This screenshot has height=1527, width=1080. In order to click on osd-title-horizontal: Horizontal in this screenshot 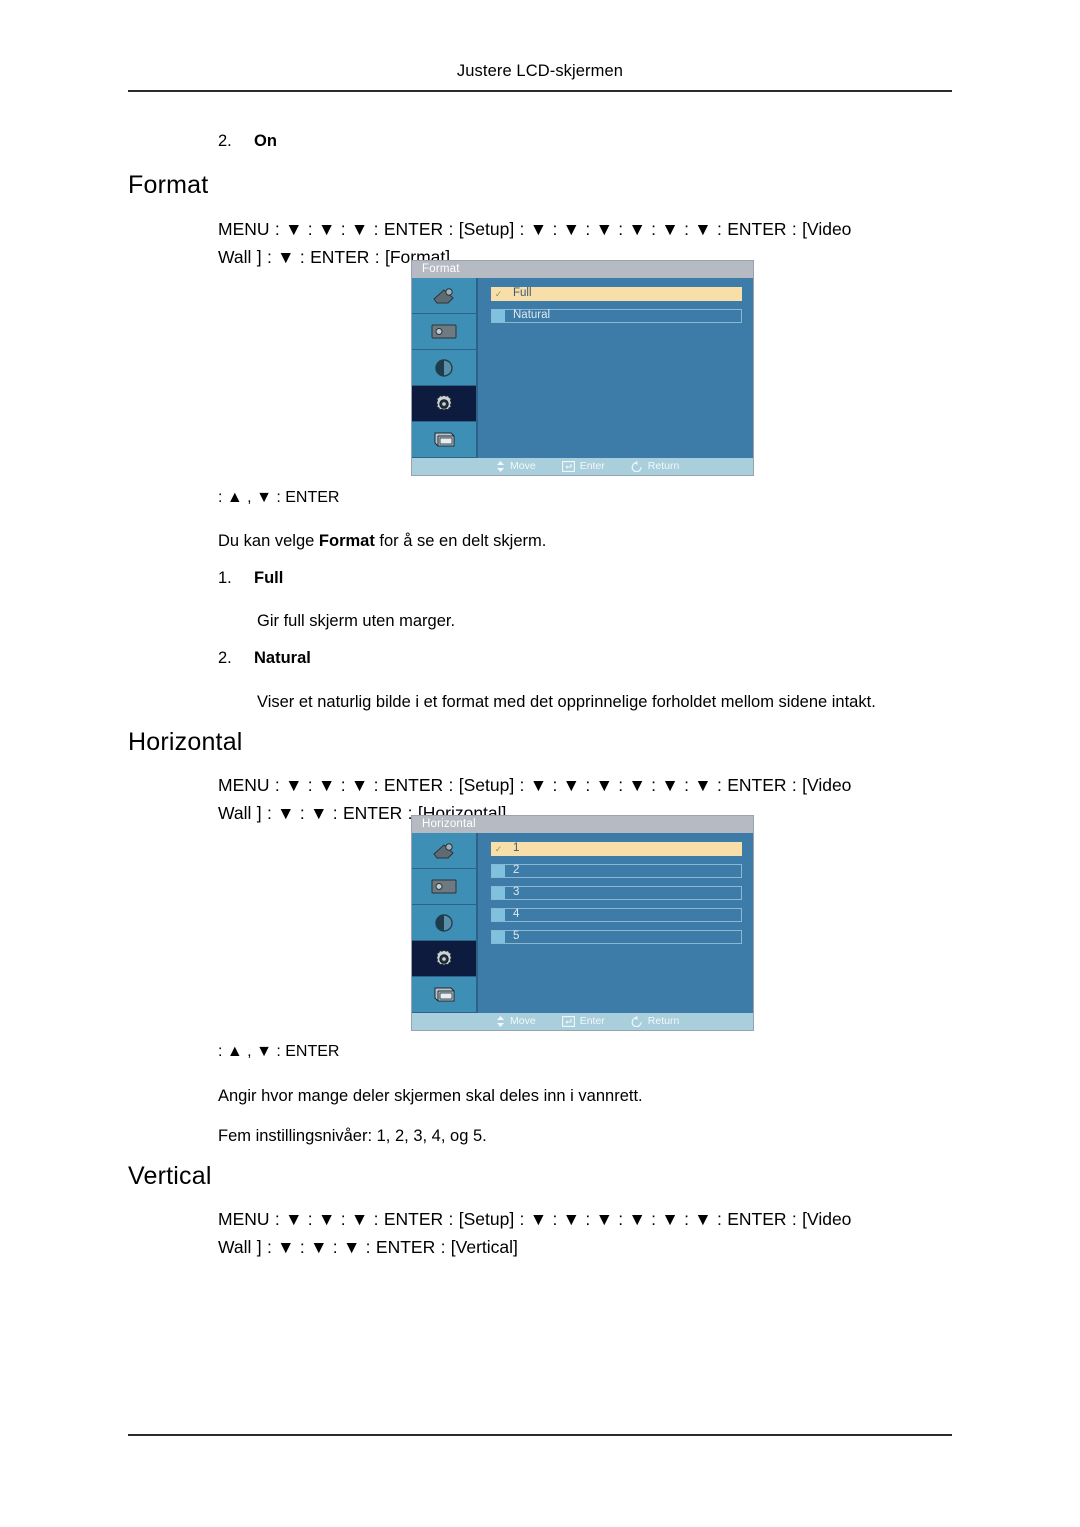, I will do `click(582, 824)`.